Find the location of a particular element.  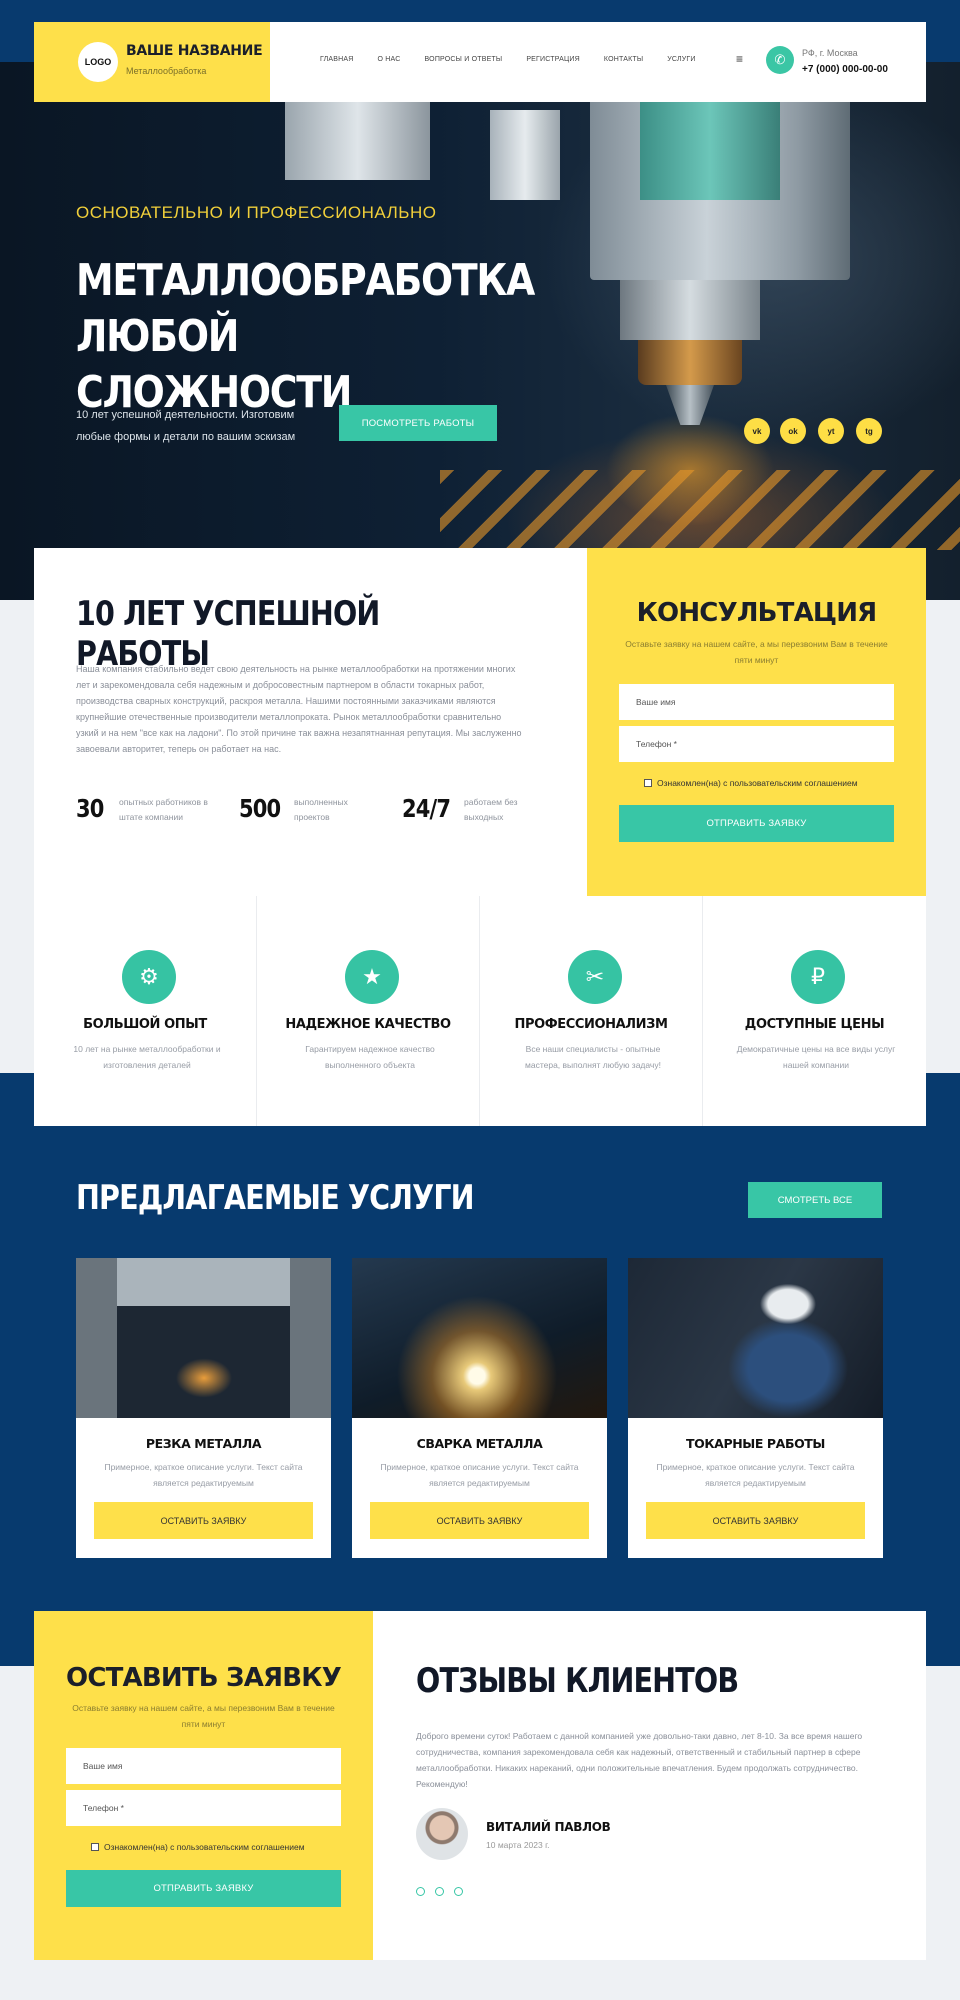

brand-block: LOGO ВАШЕ НАЗВАНИЕ Металлообработка is located at coordinates (152, 62).